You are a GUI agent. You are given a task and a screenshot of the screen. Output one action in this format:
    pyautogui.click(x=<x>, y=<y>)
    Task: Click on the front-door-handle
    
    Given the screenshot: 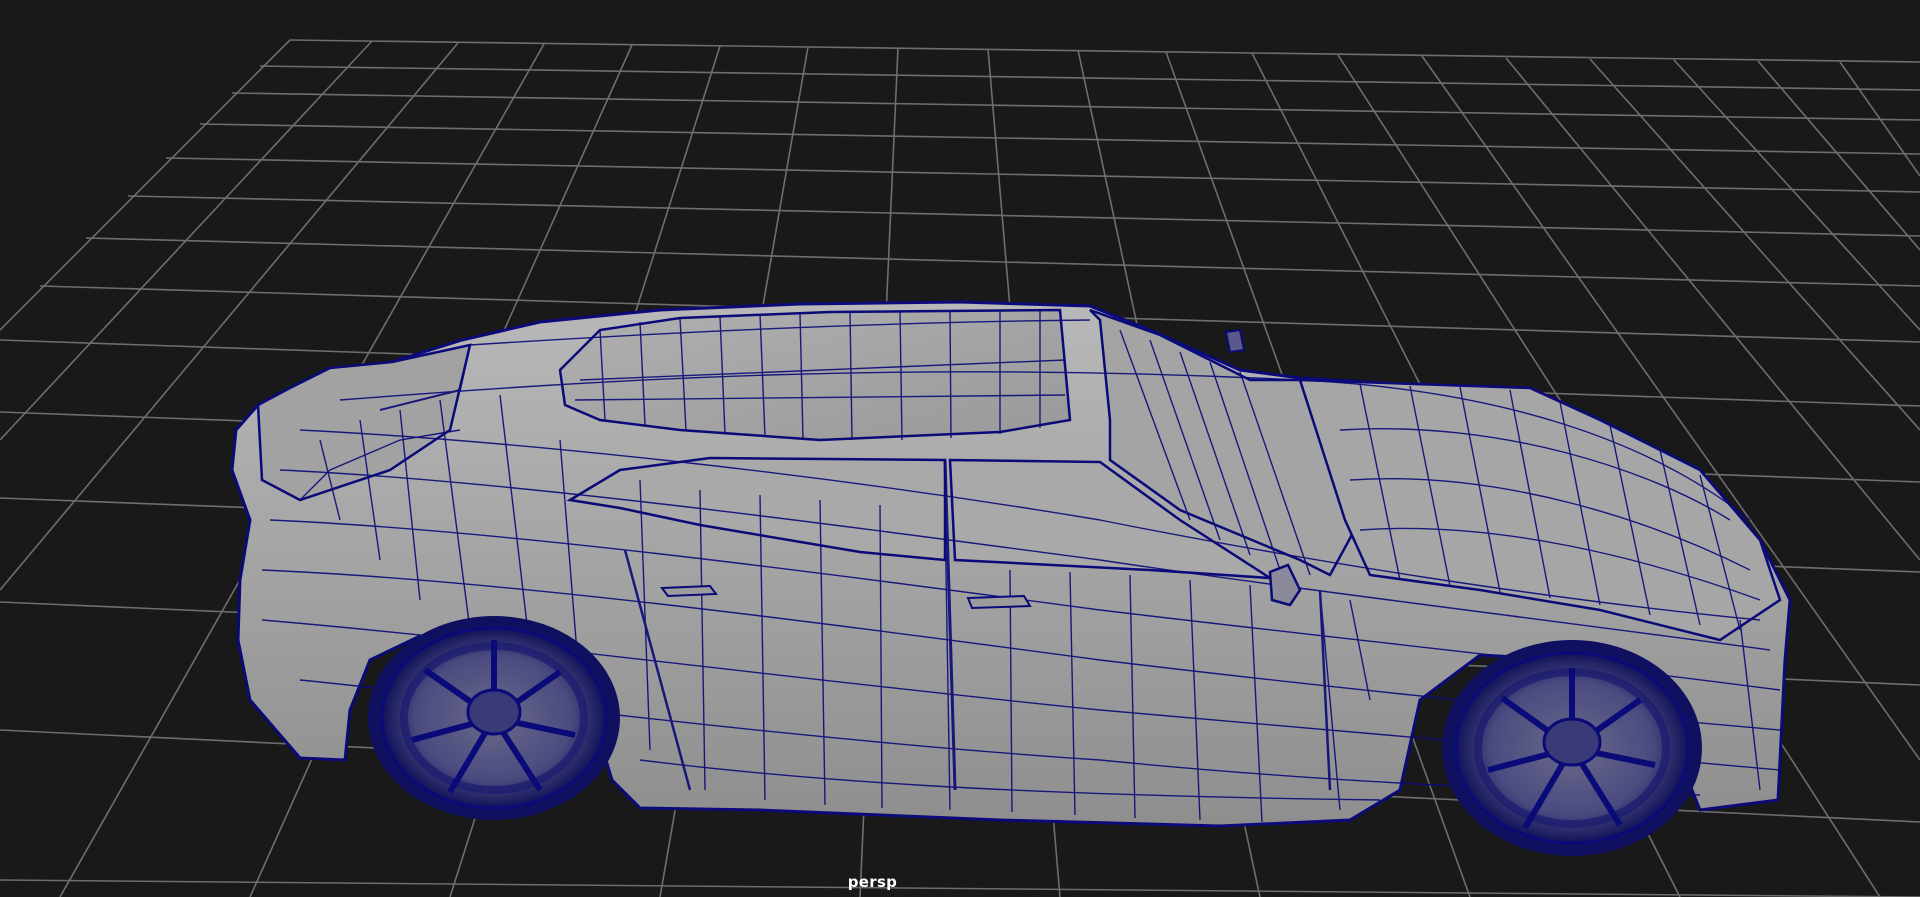 What is the action you would take?
    pyautogui.click(x=999, y=602)
    